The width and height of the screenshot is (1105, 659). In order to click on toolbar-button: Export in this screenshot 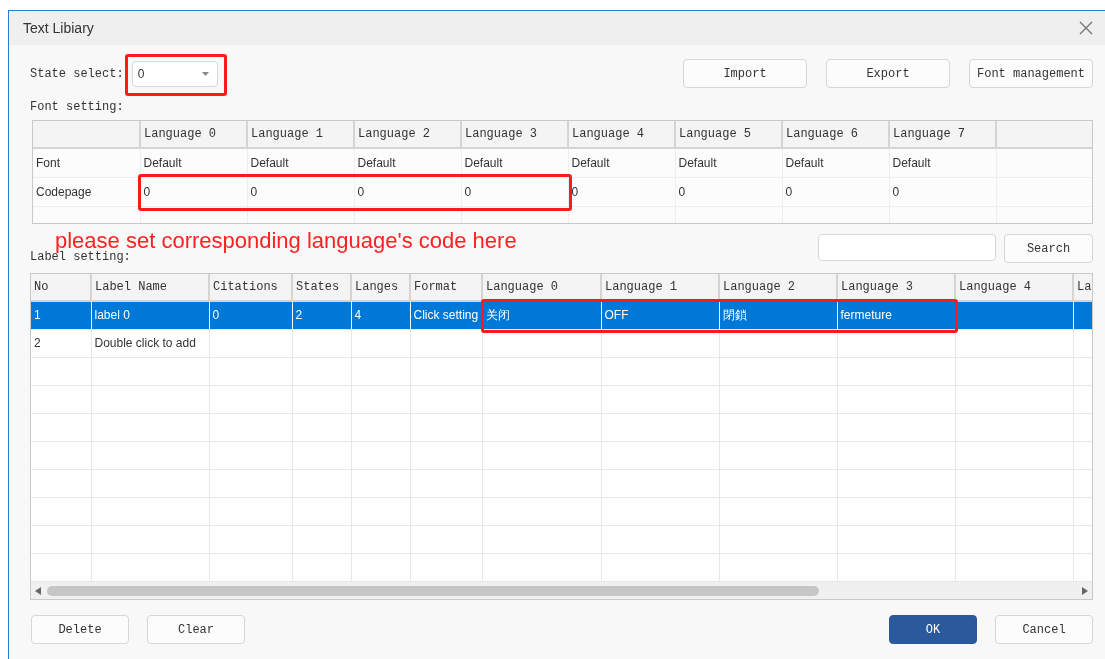, I will do `click(888, 73)`.